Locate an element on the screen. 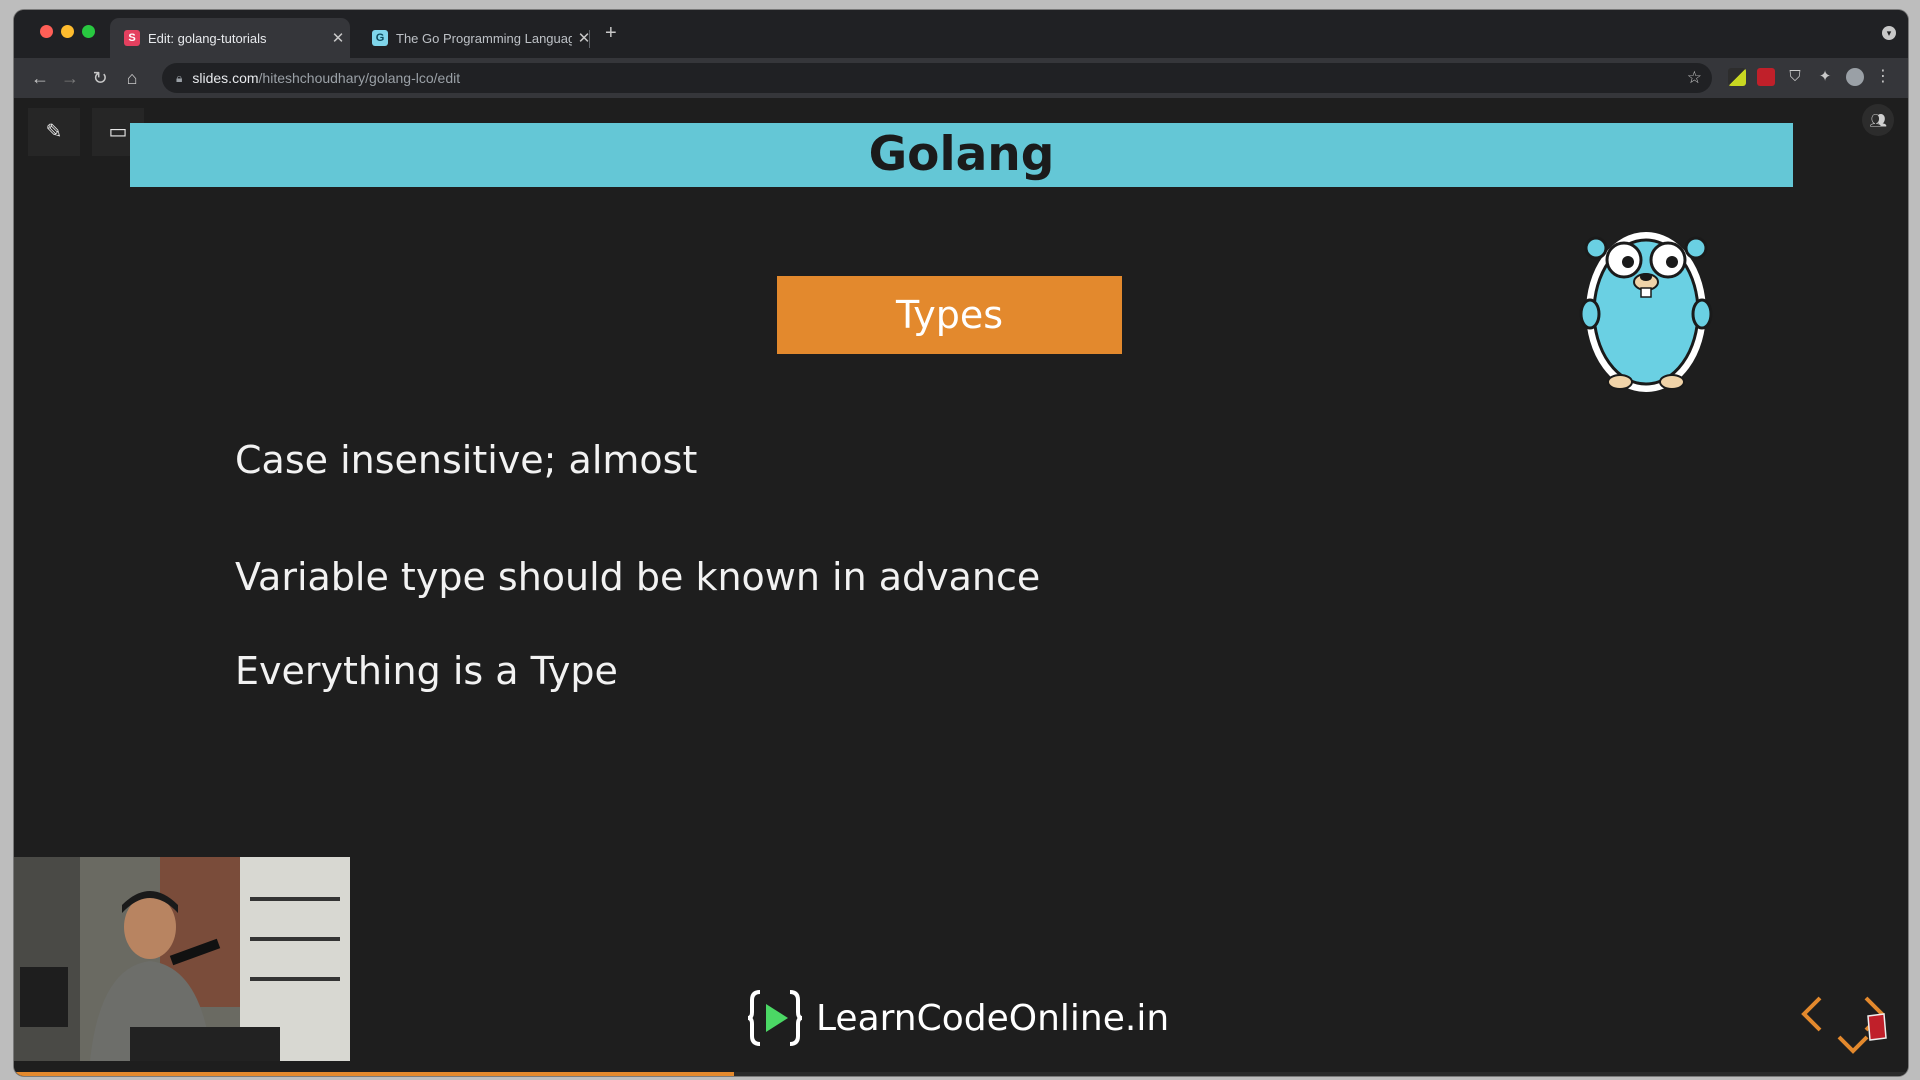  puzzle-icon: ✦ is located at coordinates (1825, 77).